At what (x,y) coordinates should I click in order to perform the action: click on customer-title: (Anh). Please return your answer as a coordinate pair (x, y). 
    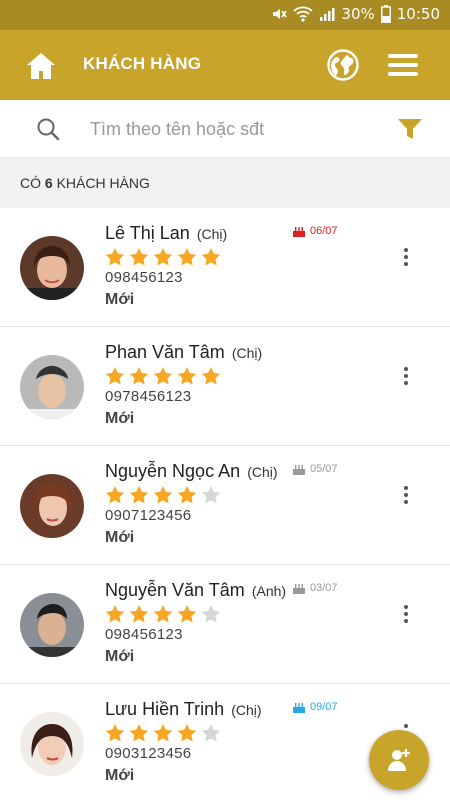
    Looking at the image, I should click on (269, 591).